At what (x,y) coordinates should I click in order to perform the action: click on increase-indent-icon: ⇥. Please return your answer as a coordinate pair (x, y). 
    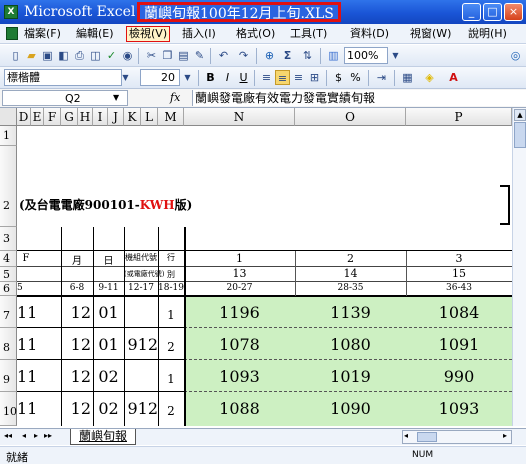
    Looking at the image, I should click on (381, 77).